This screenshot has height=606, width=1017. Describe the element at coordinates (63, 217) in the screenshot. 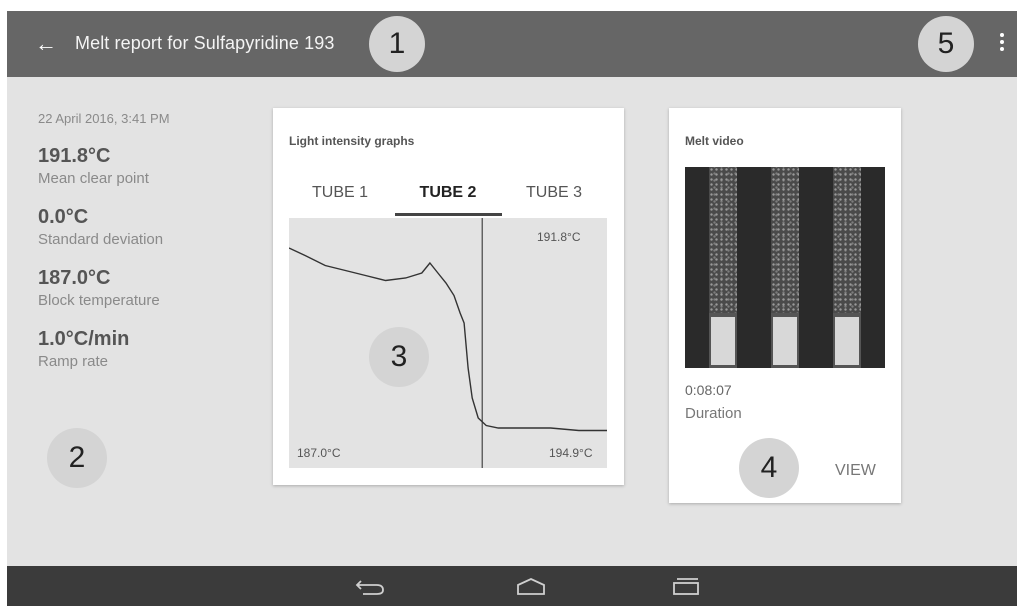

I see `stat-value: 0.0°C` at that location.